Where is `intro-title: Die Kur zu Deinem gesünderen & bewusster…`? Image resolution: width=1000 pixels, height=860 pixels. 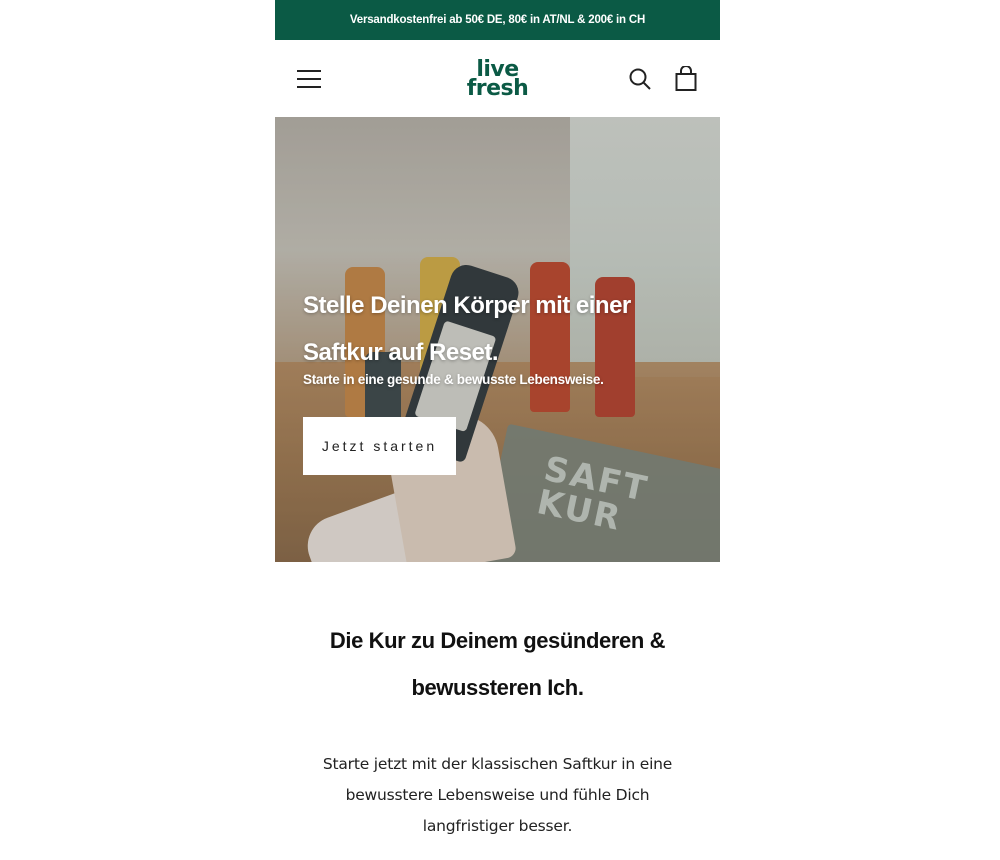
intro-title: Die Kur zu Deinem gesünderen & bewusster… is located at coordinates (497, 664).